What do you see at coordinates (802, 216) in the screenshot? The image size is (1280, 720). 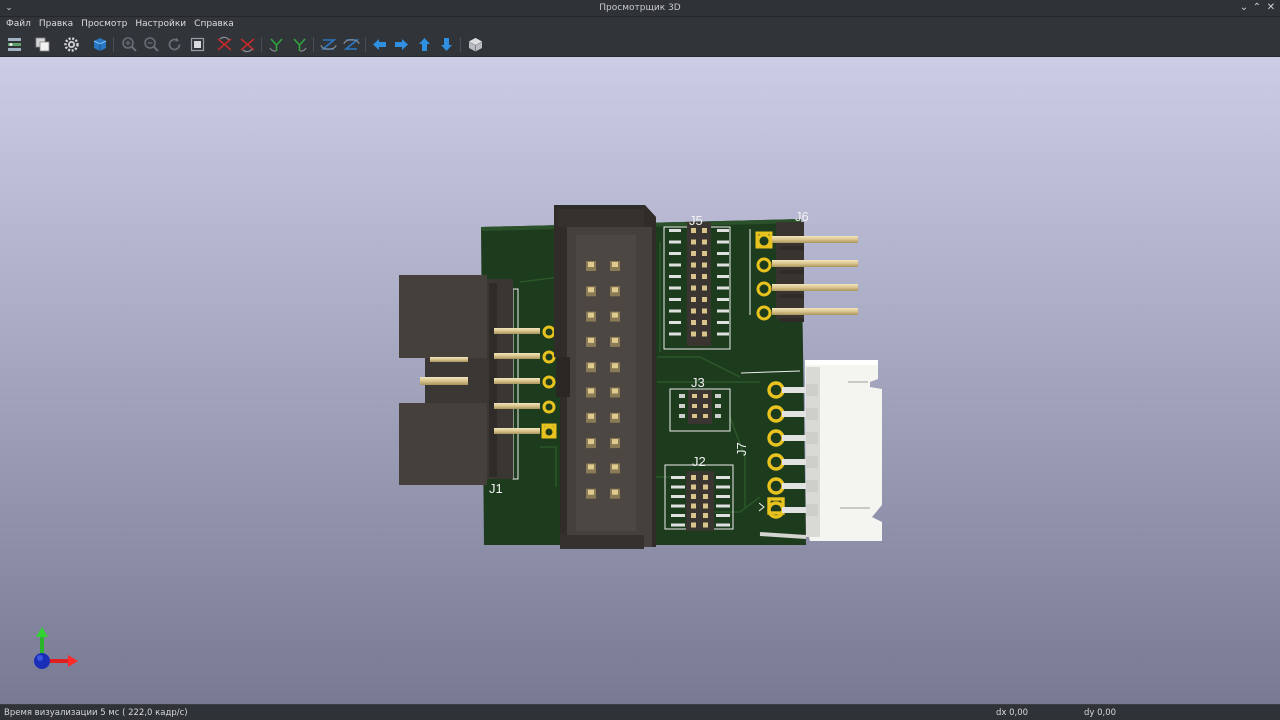 I see `ref-label-j6: J6` at bounding box center [802, 216].